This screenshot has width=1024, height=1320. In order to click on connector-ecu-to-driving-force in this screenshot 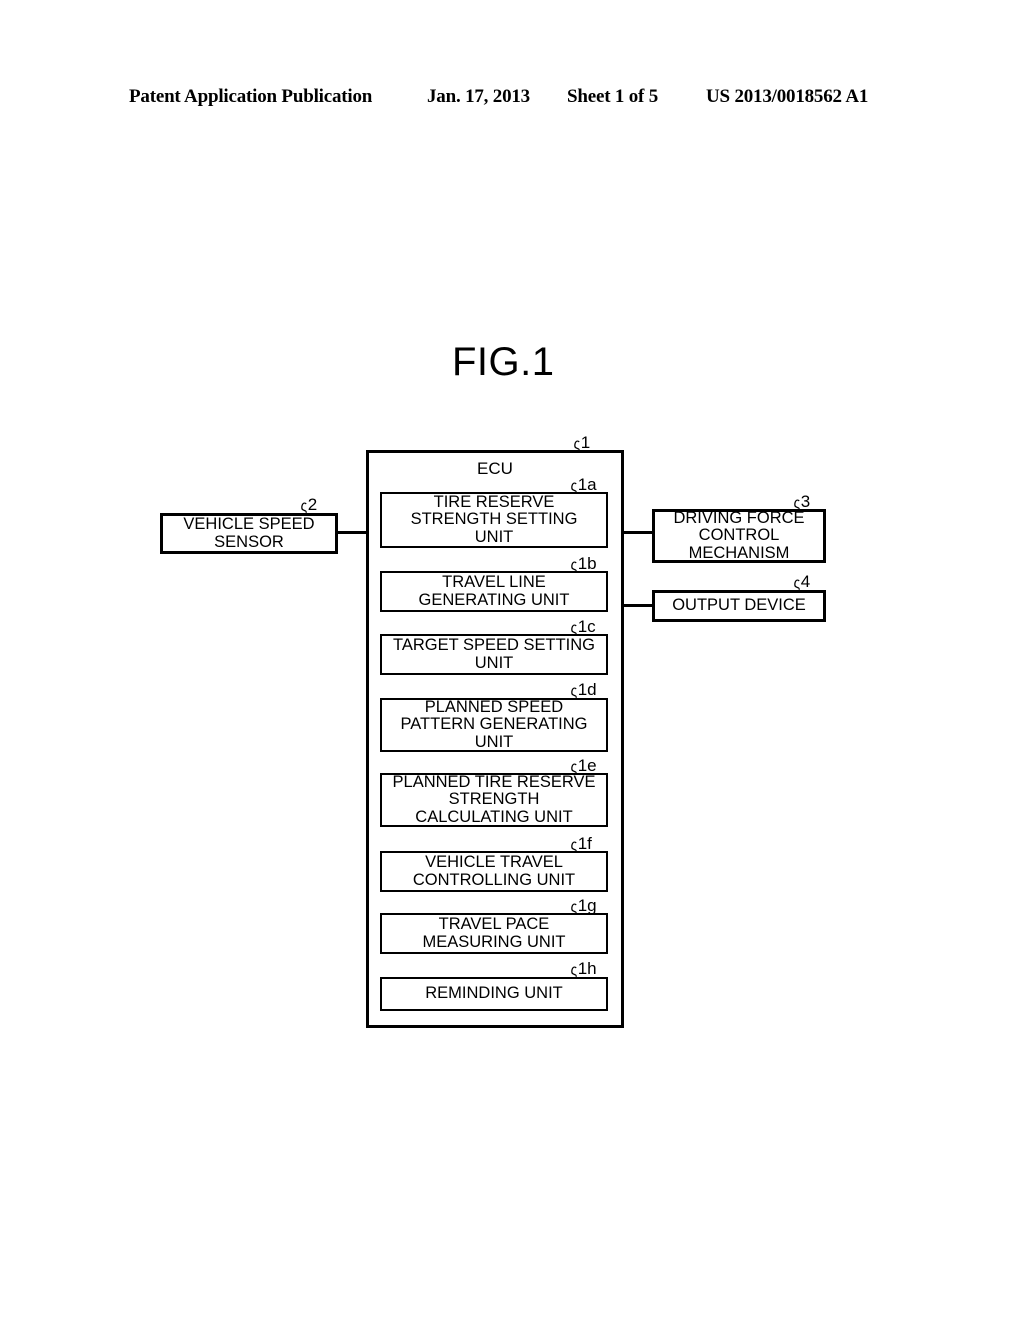, I will do `click(638, 532)`.